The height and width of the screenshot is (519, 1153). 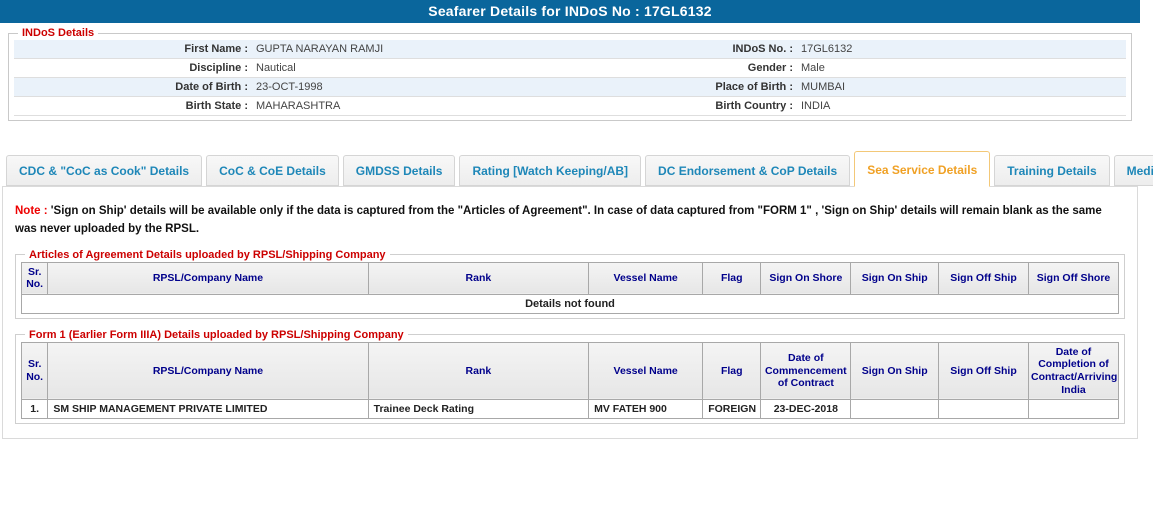 What do you see at coordinates (823, 87) in the screenshot?
I see `place-of-birth-value: MUMBAI` at bounding box center [823, 87].